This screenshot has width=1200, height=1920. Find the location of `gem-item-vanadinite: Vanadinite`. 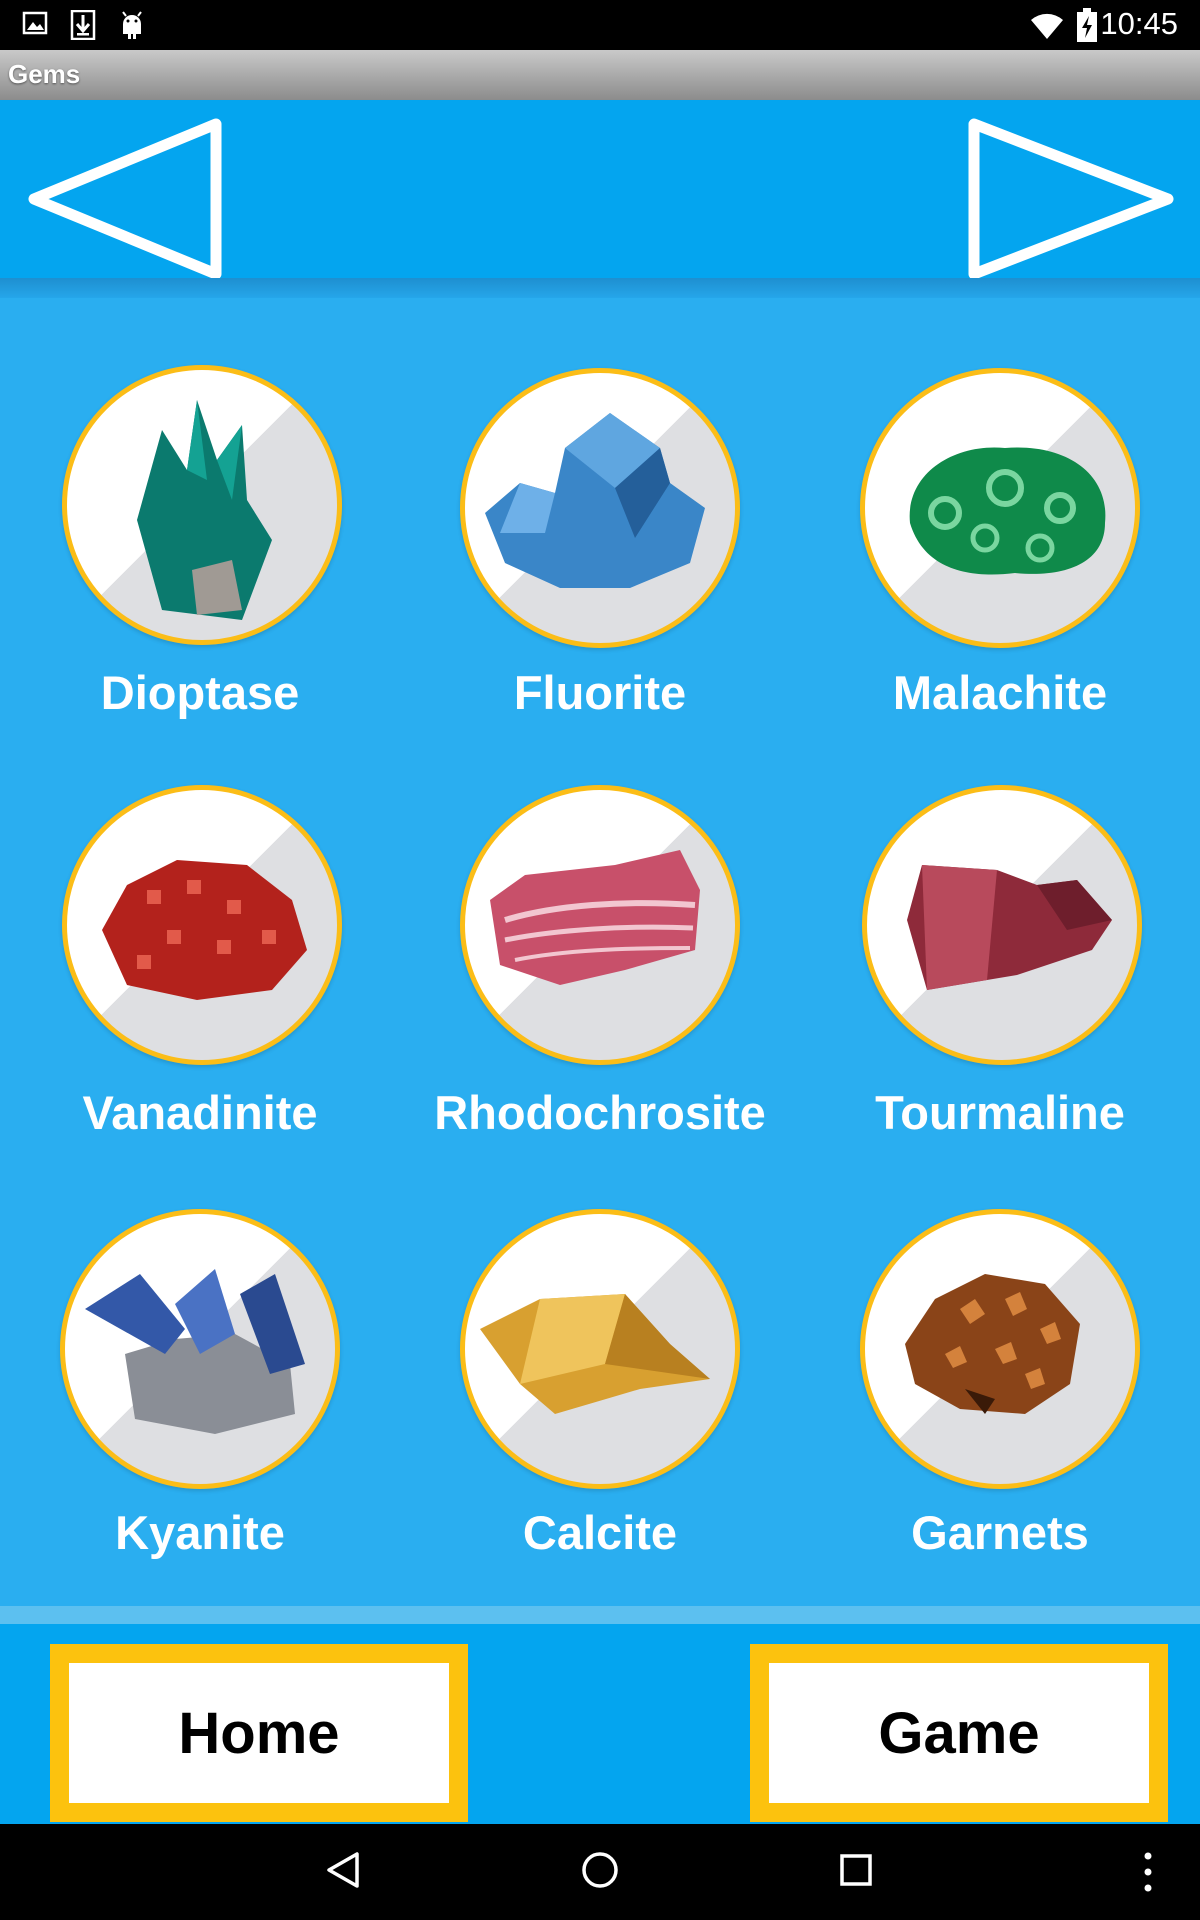

gem-item-vanadinite: Vanadinite is located at coordinates (200, 980).